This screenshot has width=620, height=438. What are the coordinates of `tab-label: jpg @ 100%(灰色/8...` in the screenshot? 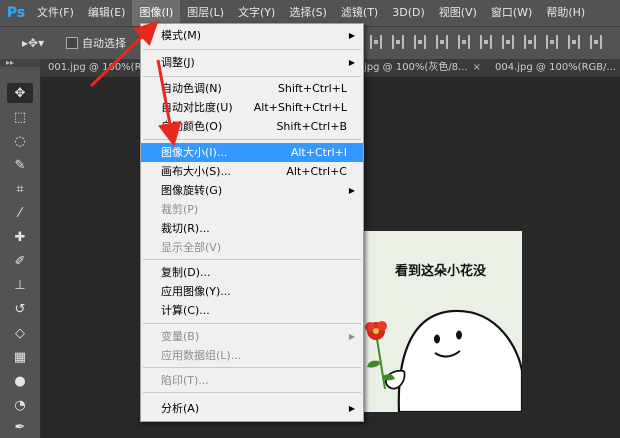 It's located at (416, 67).